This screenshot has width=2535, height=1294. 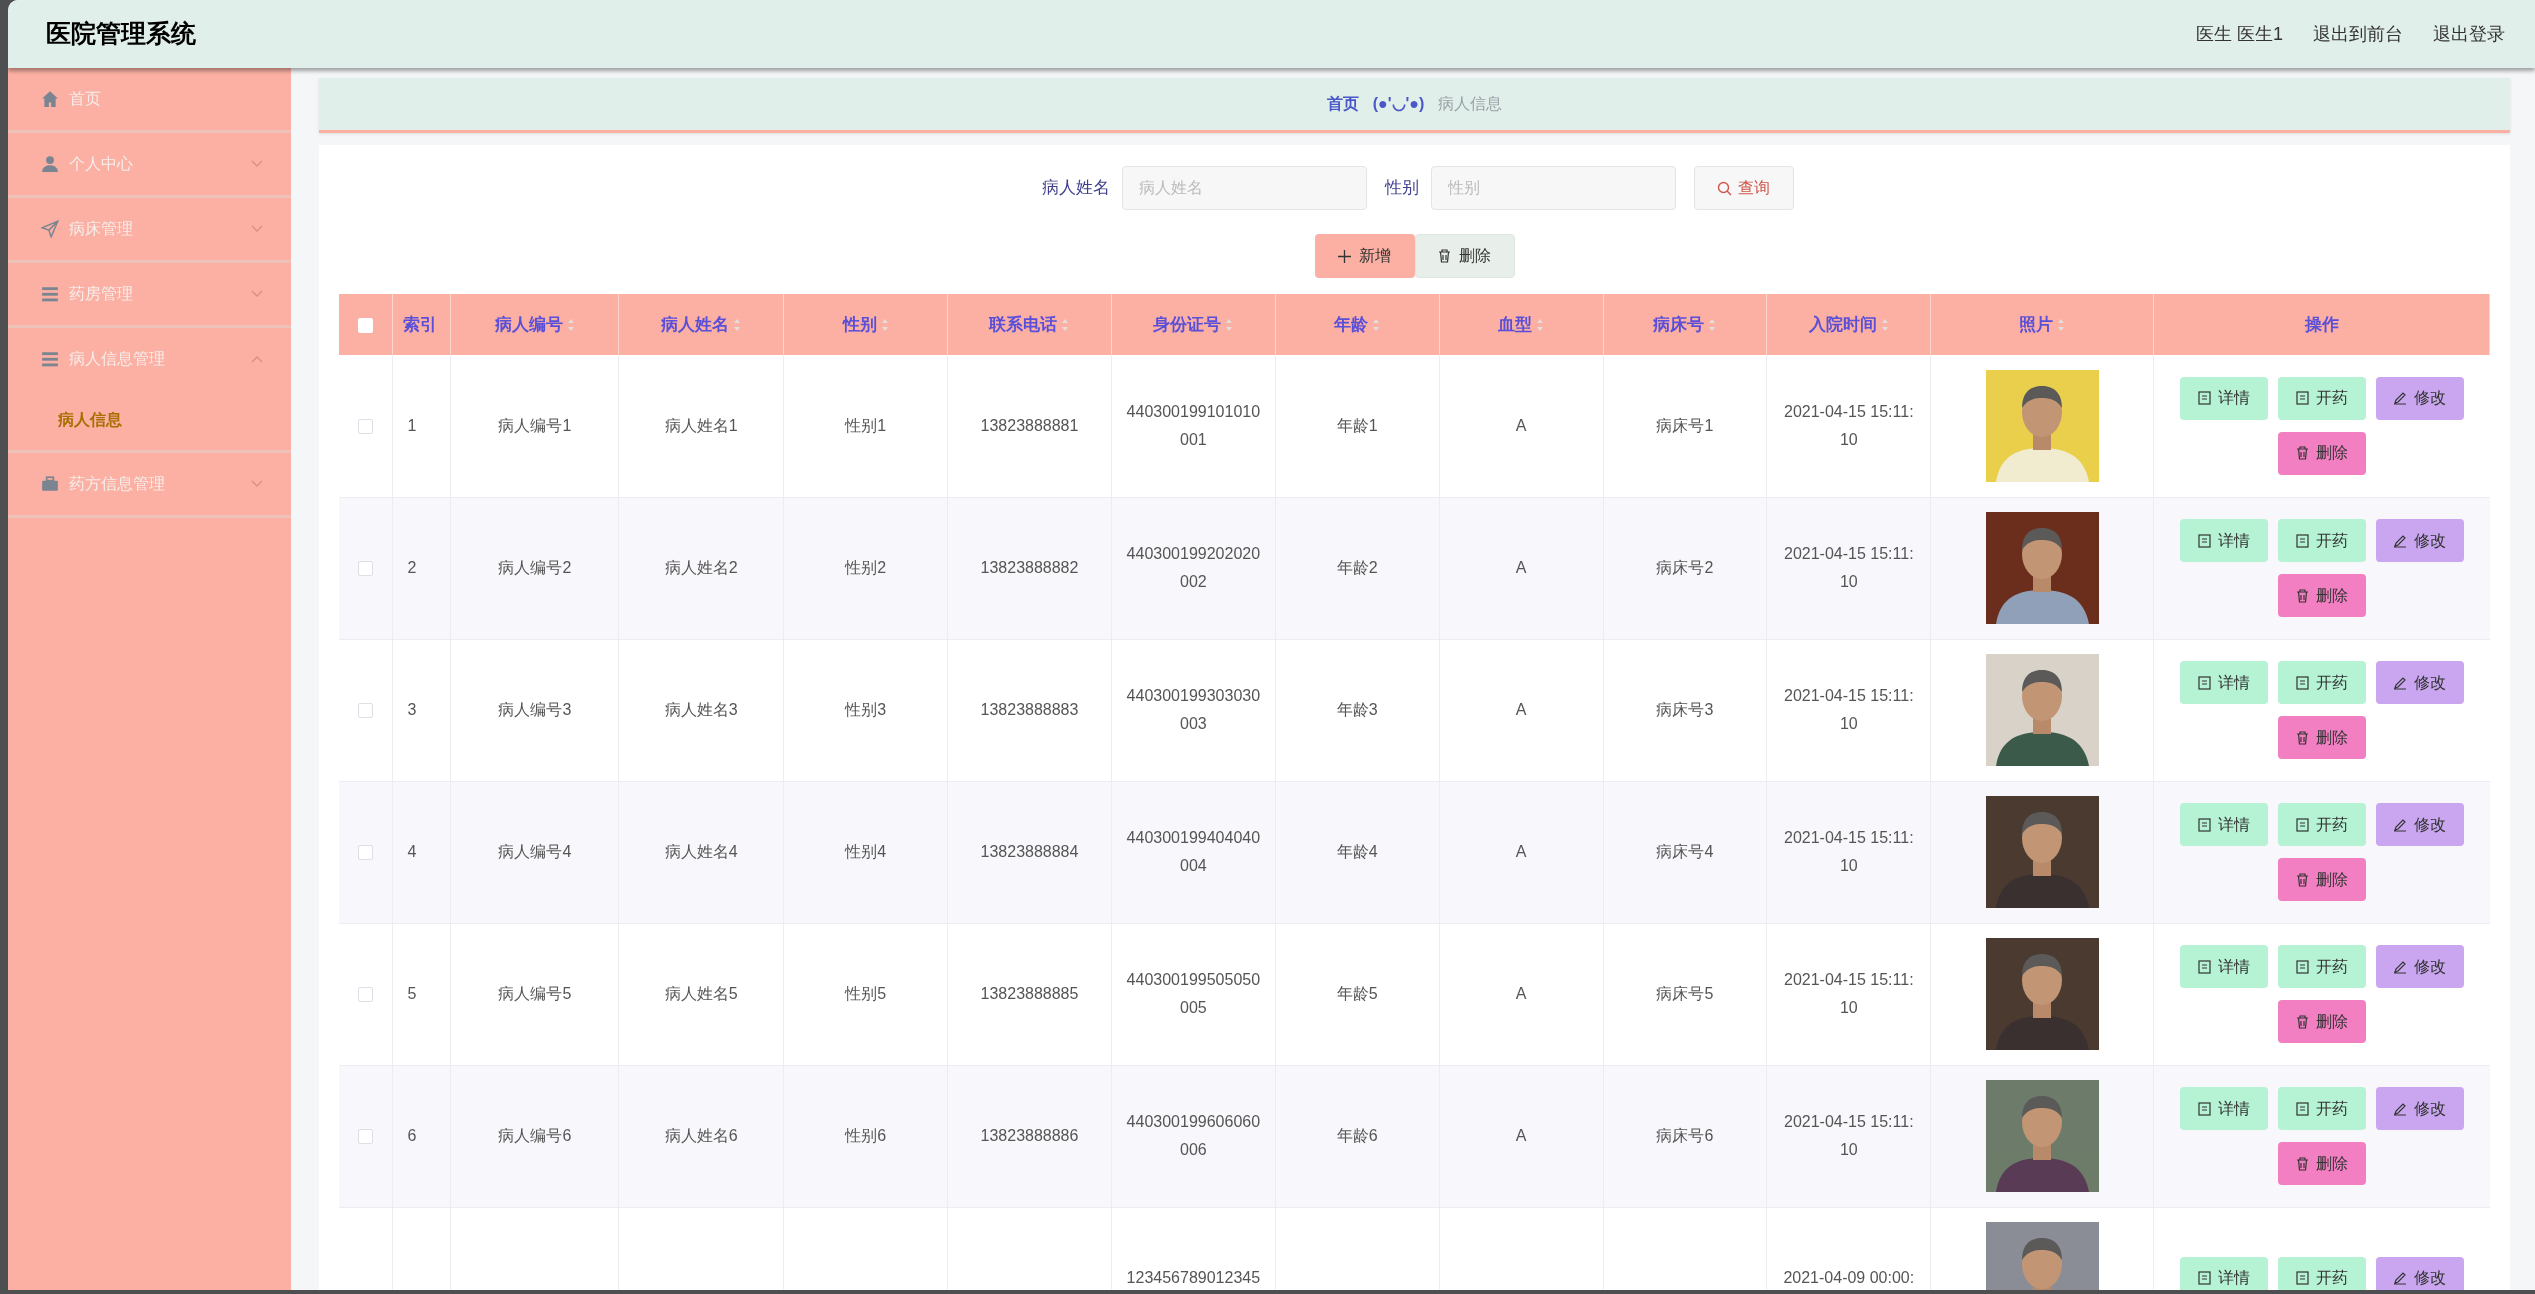 What do you see at coordinates (701, 1135) in the screenshot?
I see `table-cell: 病人姓名6` at bounding box center [701, 1135].